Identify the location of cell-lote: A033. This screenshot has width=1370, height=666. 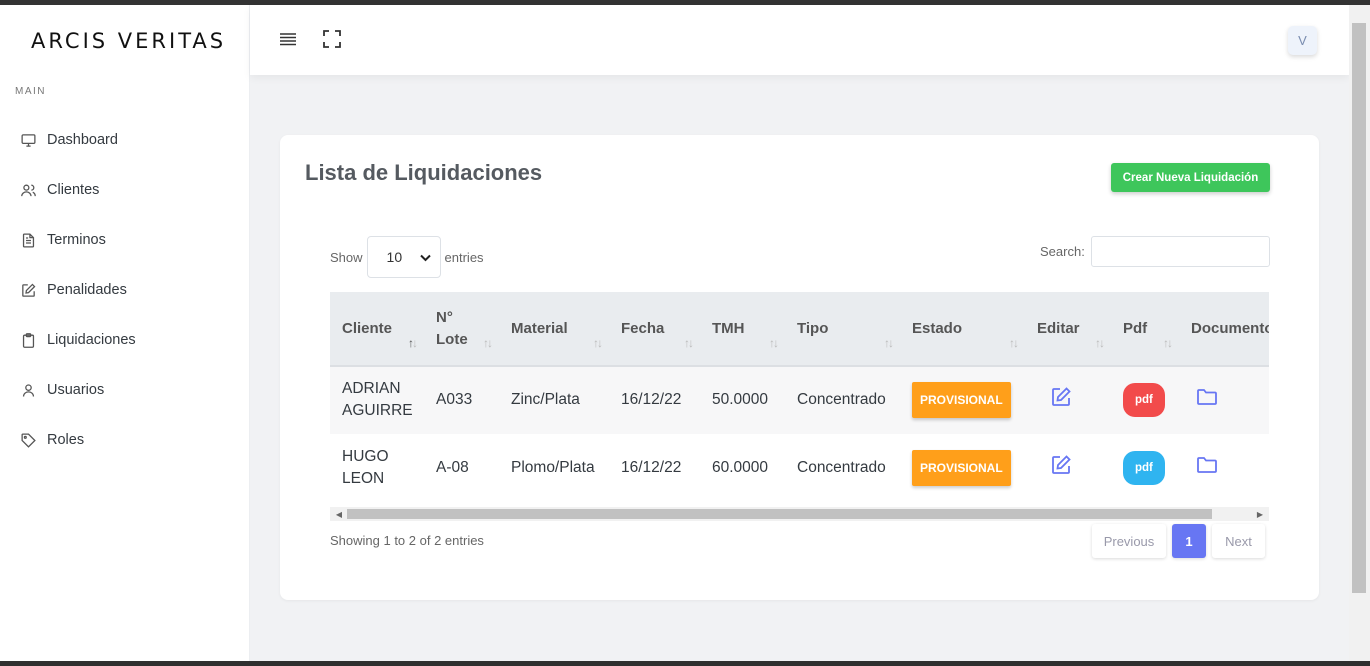
(454, 400).